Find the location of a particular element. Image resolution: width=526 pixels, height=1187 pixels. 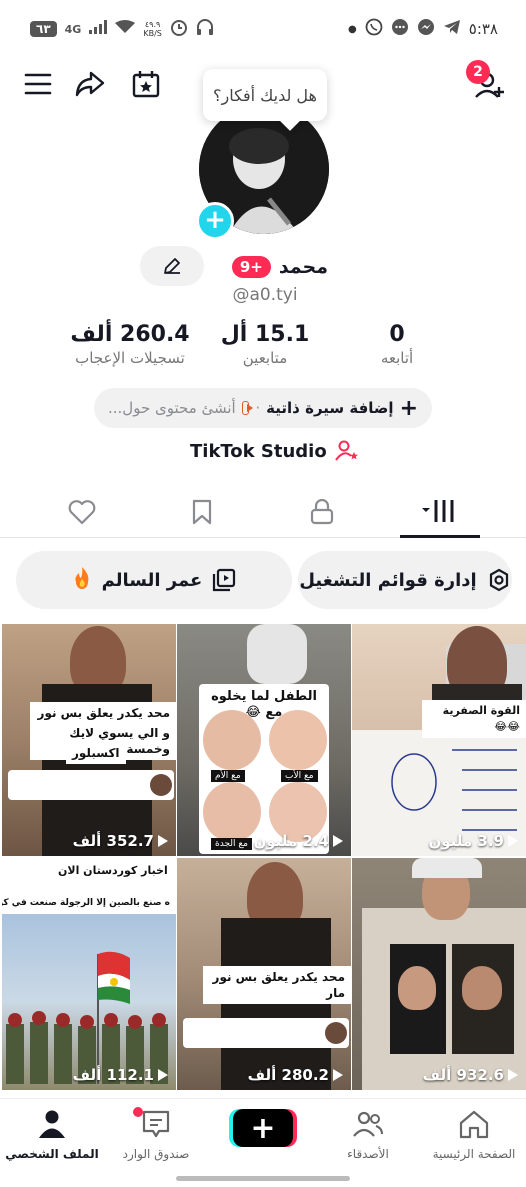

tiktok-studio-link: TikTok Studio is located at coordinates (274, 451).